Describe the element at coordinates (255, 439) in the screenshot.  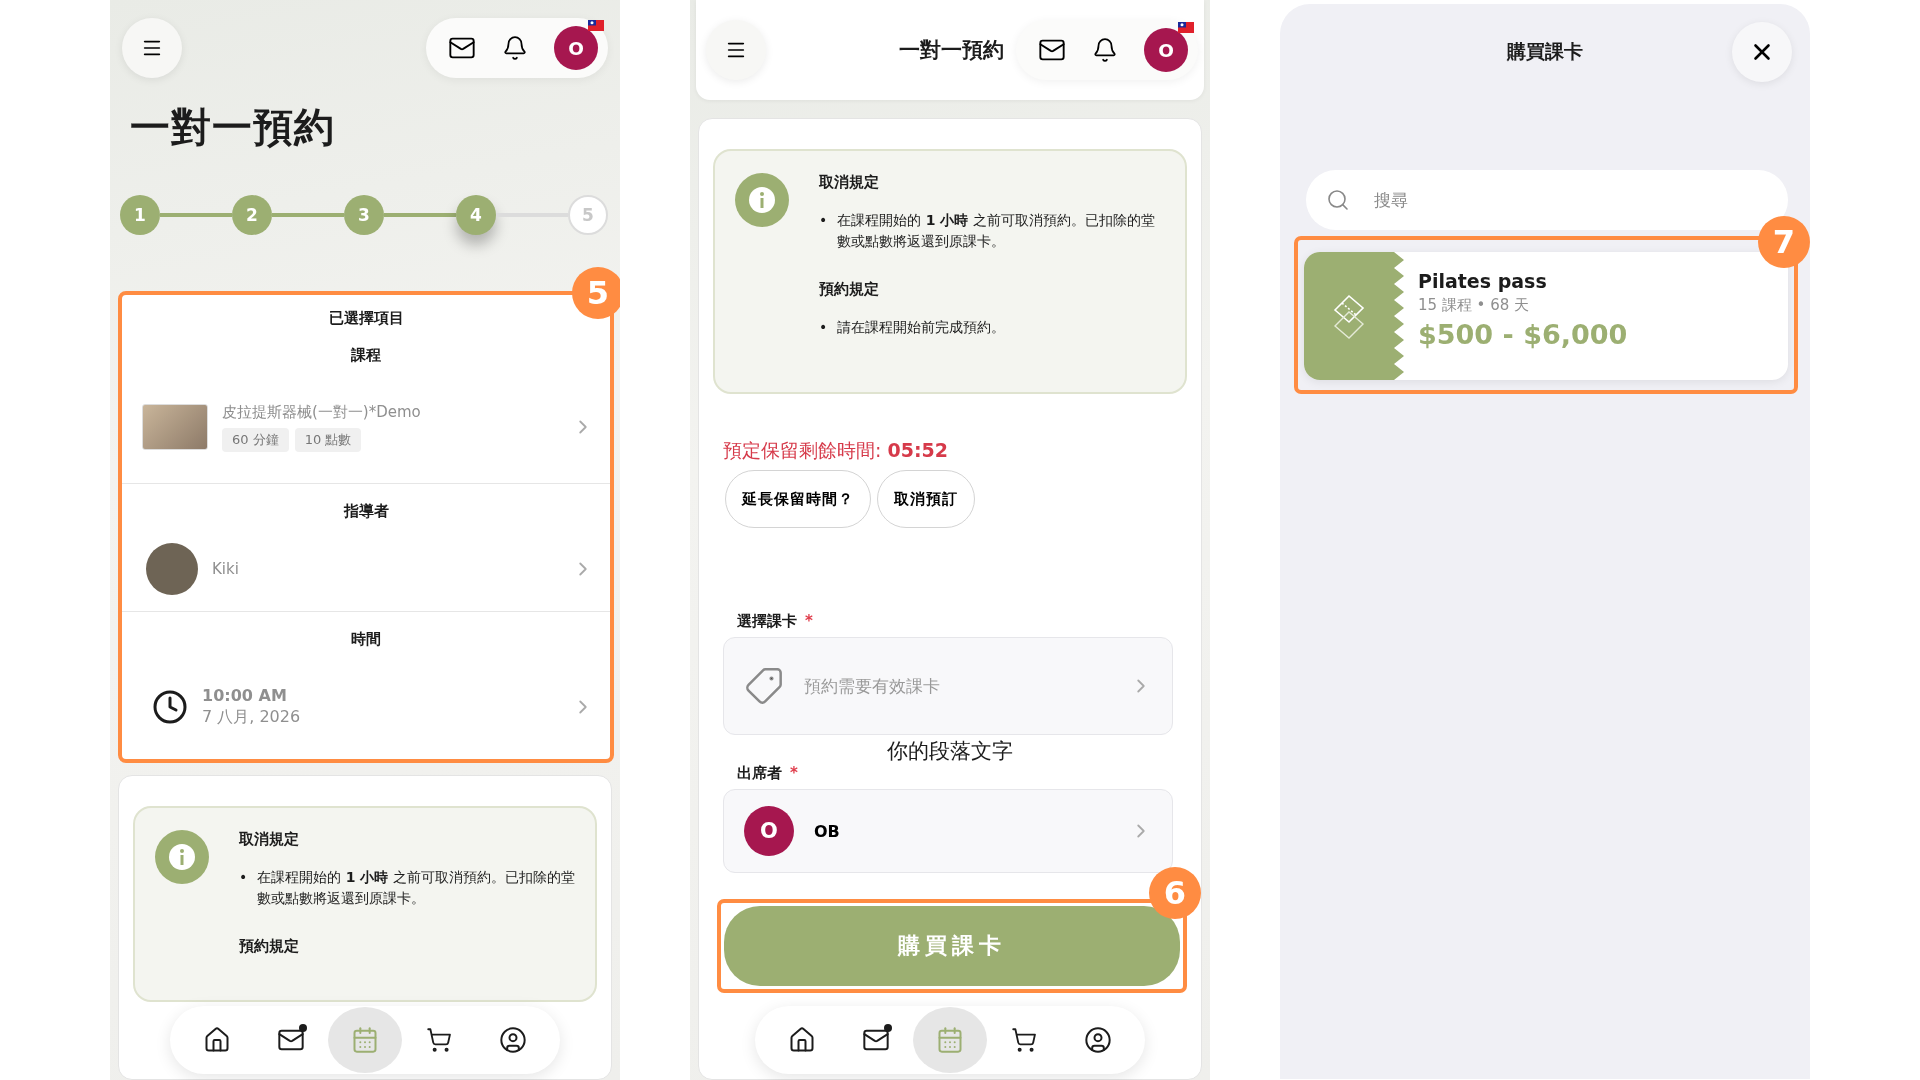
I see `course-tag: 60 分鐘` at that location.